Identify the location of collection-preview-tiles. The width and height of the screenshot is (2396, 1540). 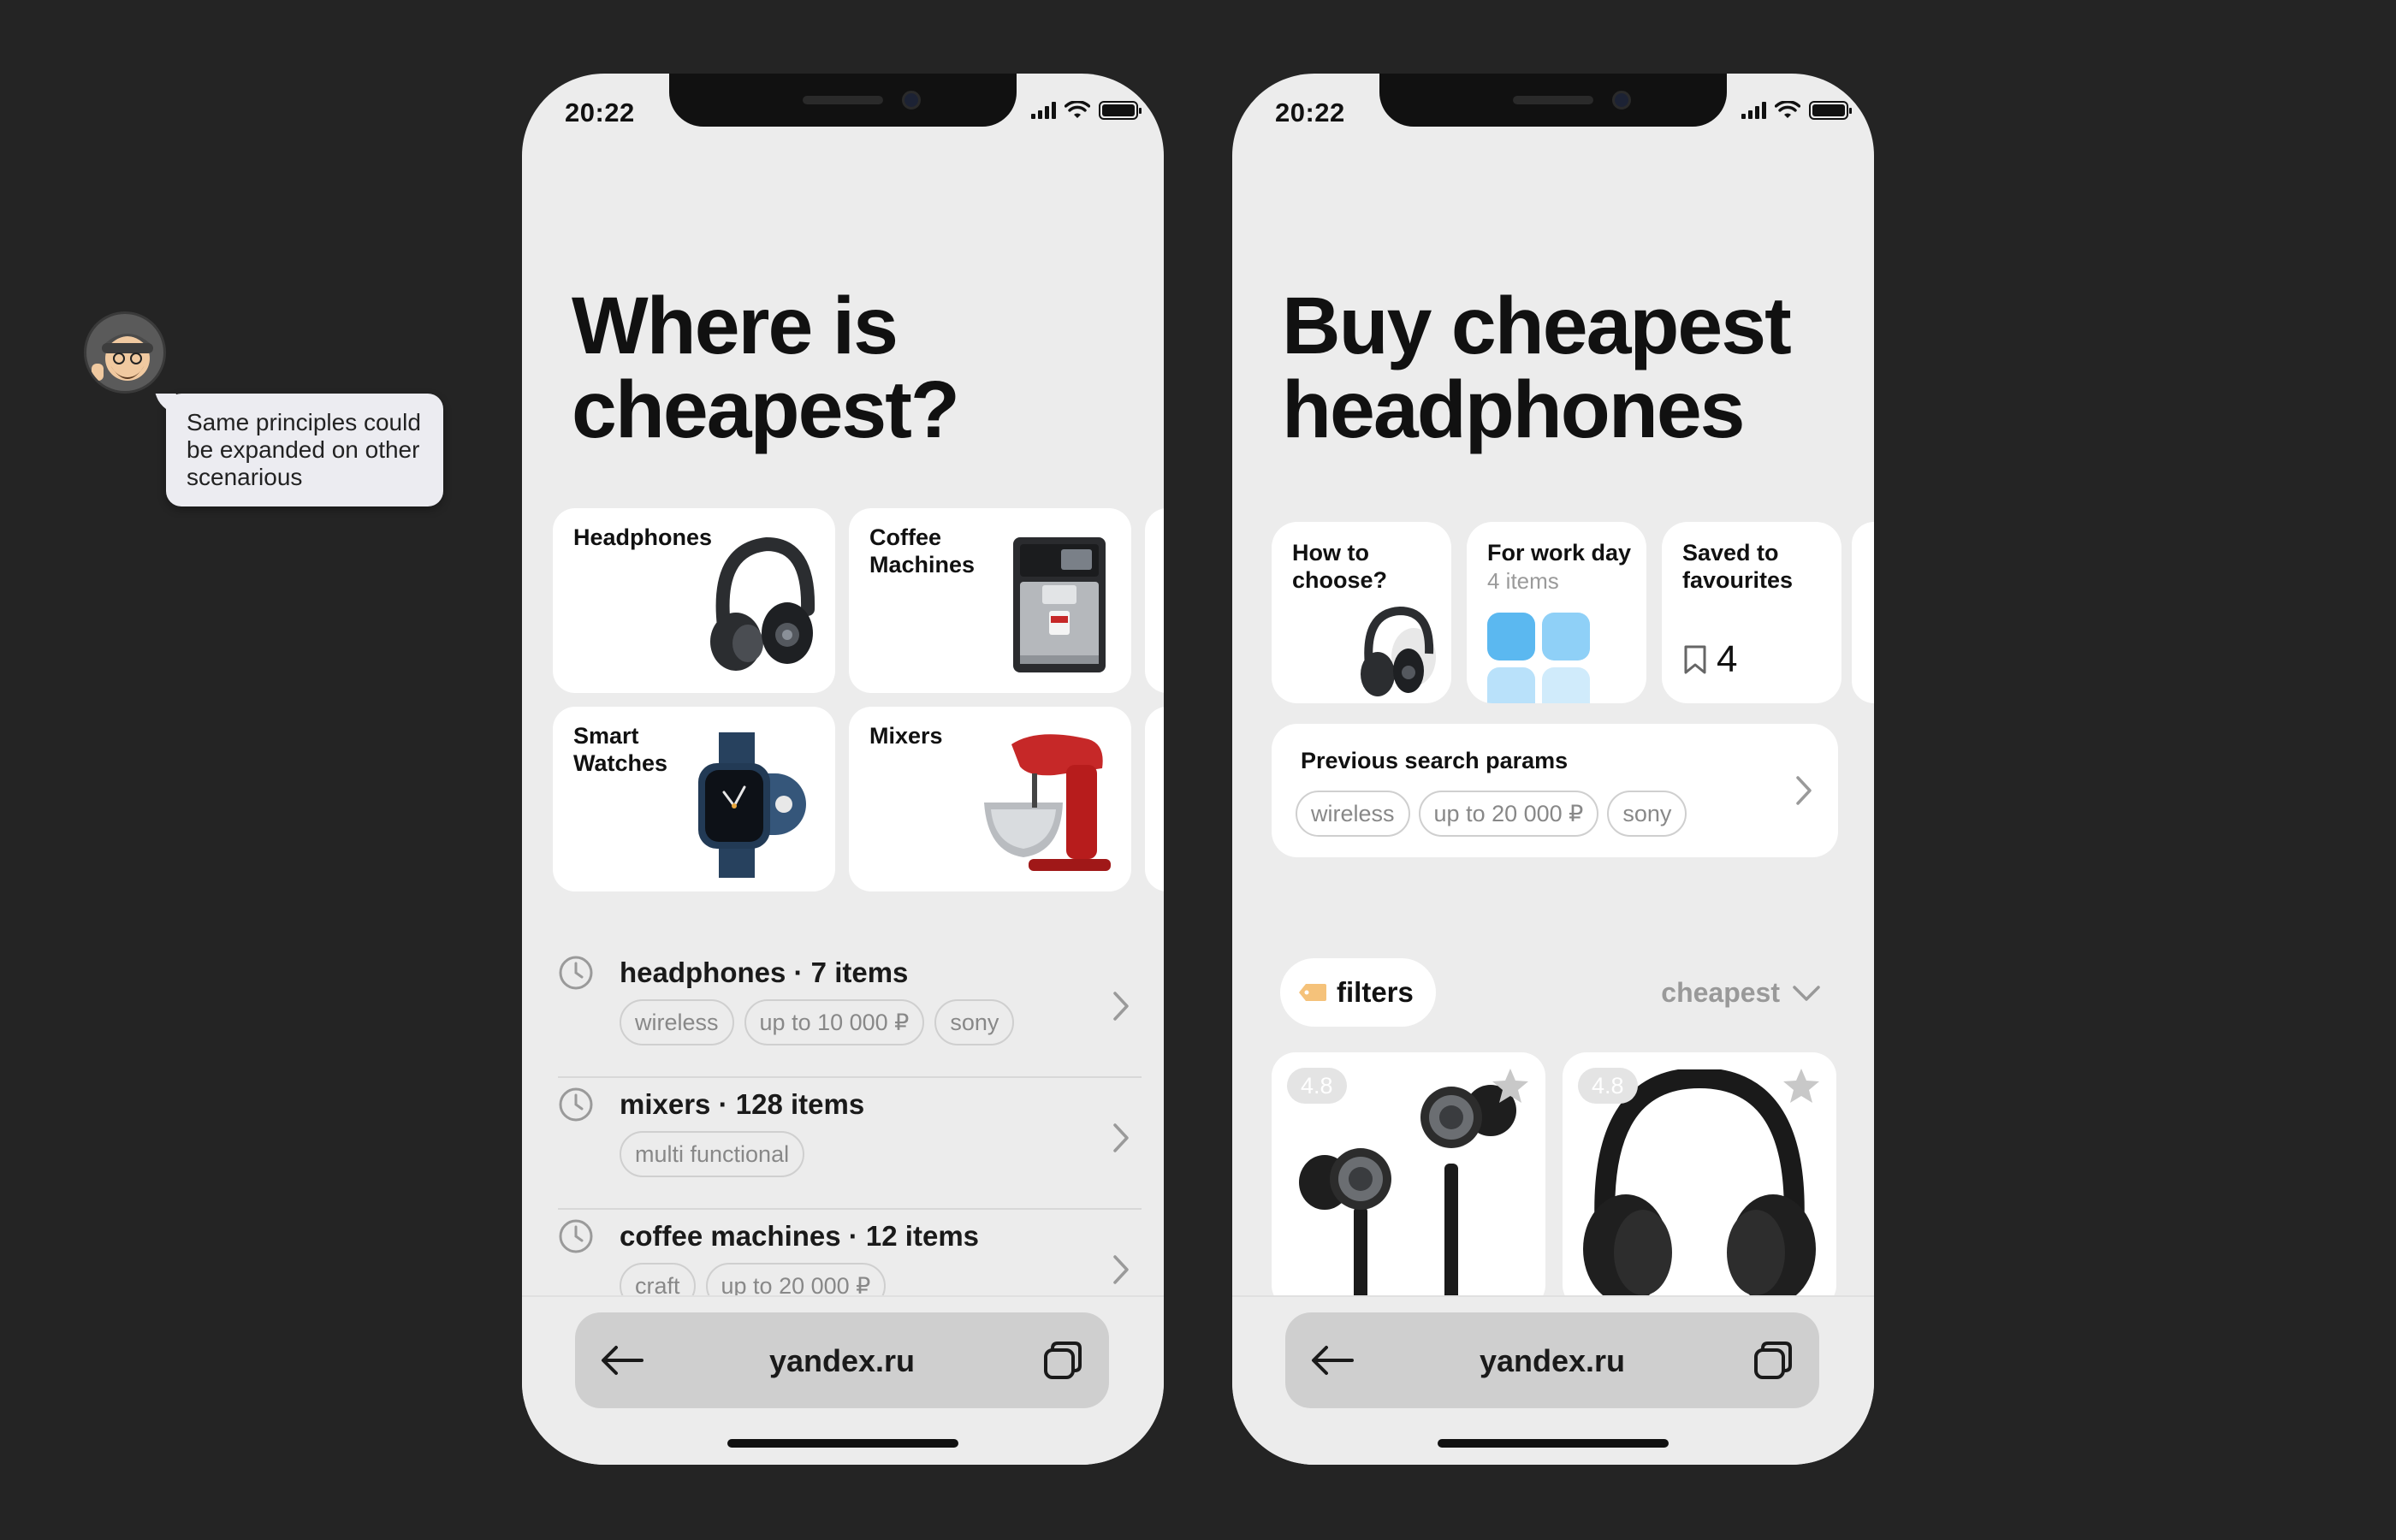
(1538, 658).